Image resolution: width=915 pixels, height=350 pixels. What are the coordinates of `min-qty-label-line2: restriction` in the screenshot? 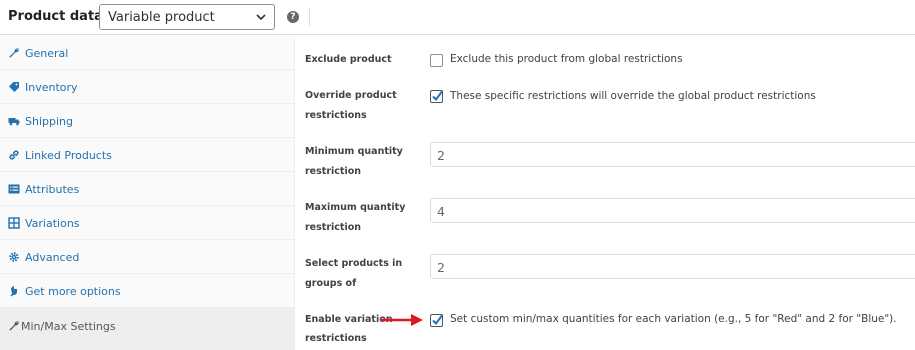 It's located at (333, 171).